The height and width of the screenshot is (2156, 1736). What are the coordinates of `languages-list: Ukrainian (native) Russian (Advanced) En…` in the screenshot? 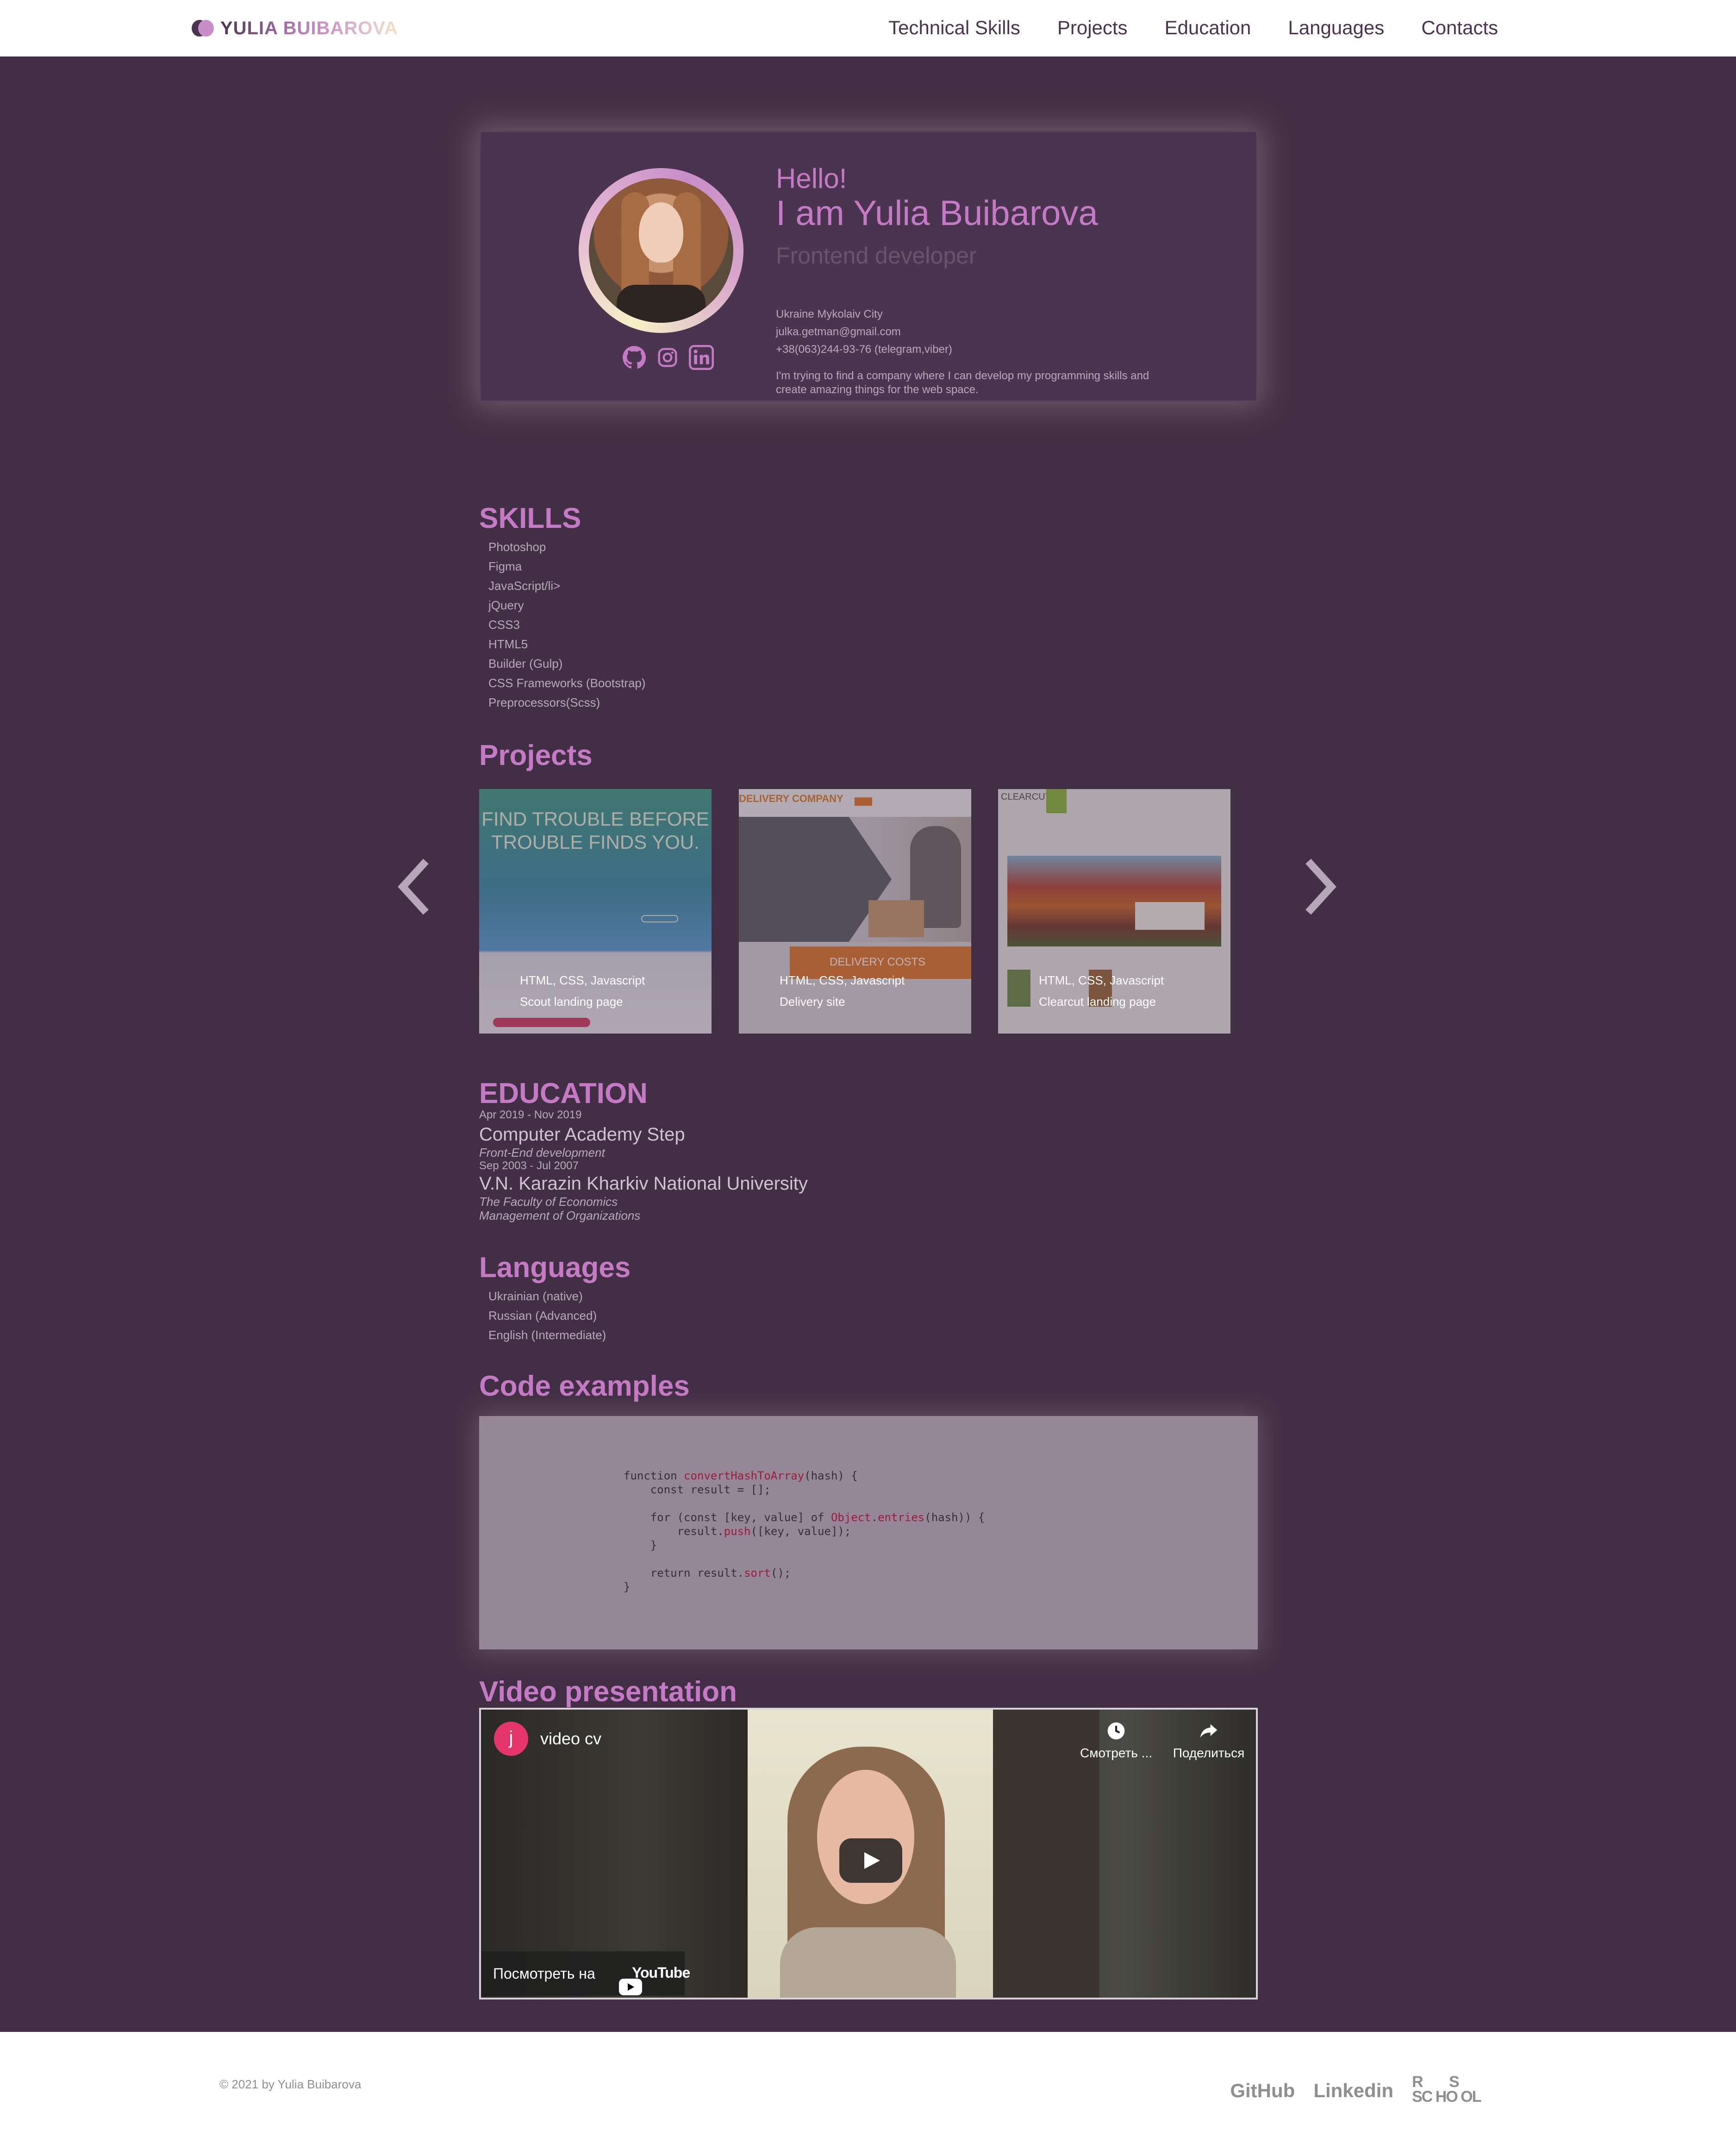 It's located at (547, 1315).